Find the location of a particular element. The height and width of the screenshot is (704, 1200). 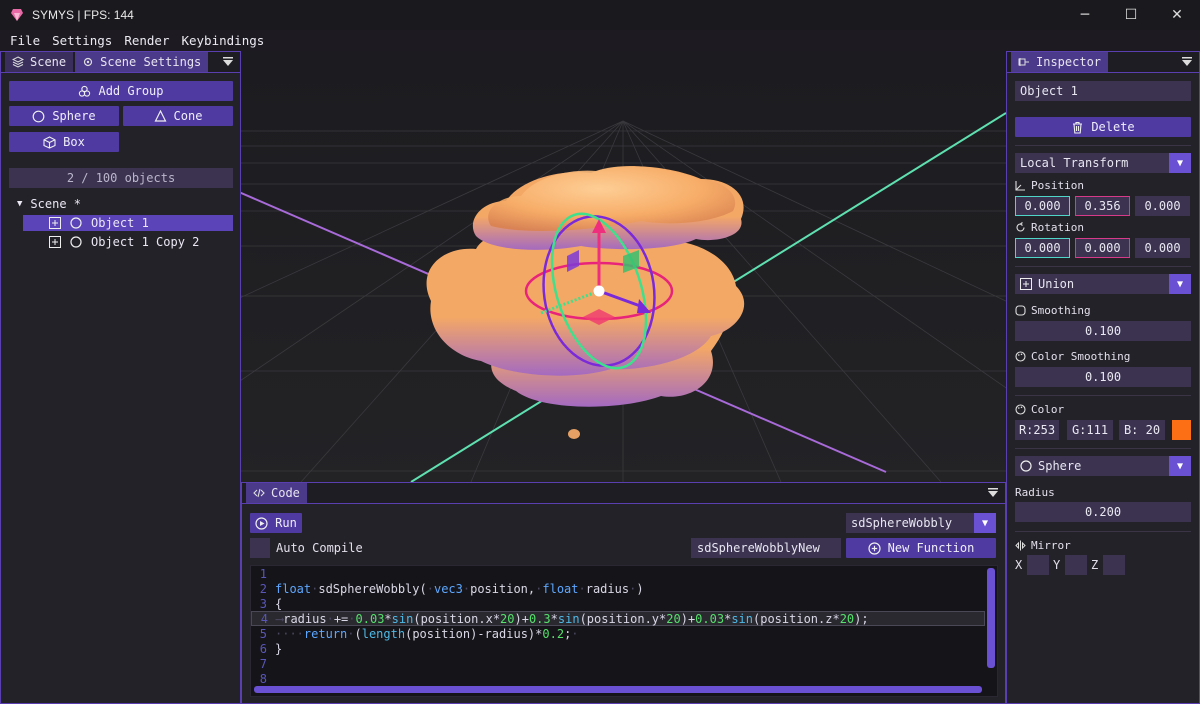

new-function-name-value: sdSphereWobblyNew is located at coordinates (758, 548).